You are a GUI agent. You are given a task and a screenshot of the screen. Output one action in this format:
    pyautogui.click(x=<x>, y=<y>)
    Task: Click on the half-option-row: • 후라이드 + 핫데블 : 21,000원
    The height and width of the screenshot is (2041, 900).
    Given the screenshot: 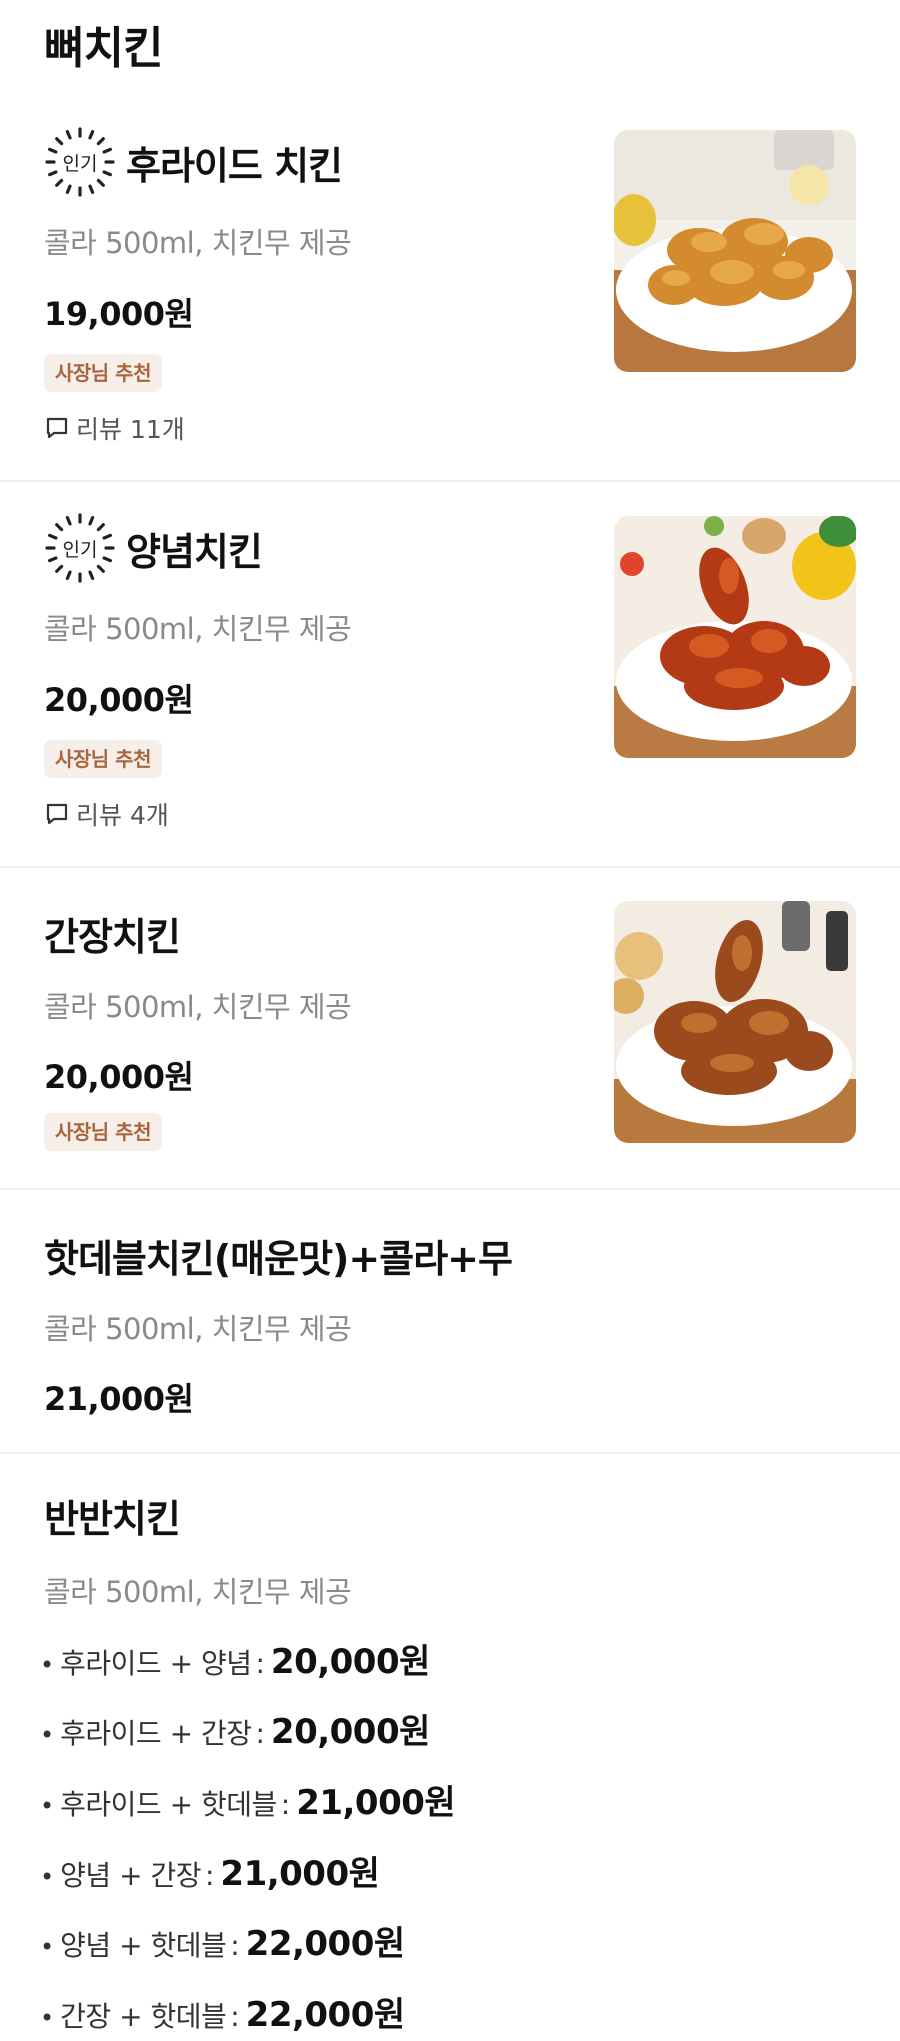 What is the action you would take?
    pyautogui.click(x=248, y=1799)
    